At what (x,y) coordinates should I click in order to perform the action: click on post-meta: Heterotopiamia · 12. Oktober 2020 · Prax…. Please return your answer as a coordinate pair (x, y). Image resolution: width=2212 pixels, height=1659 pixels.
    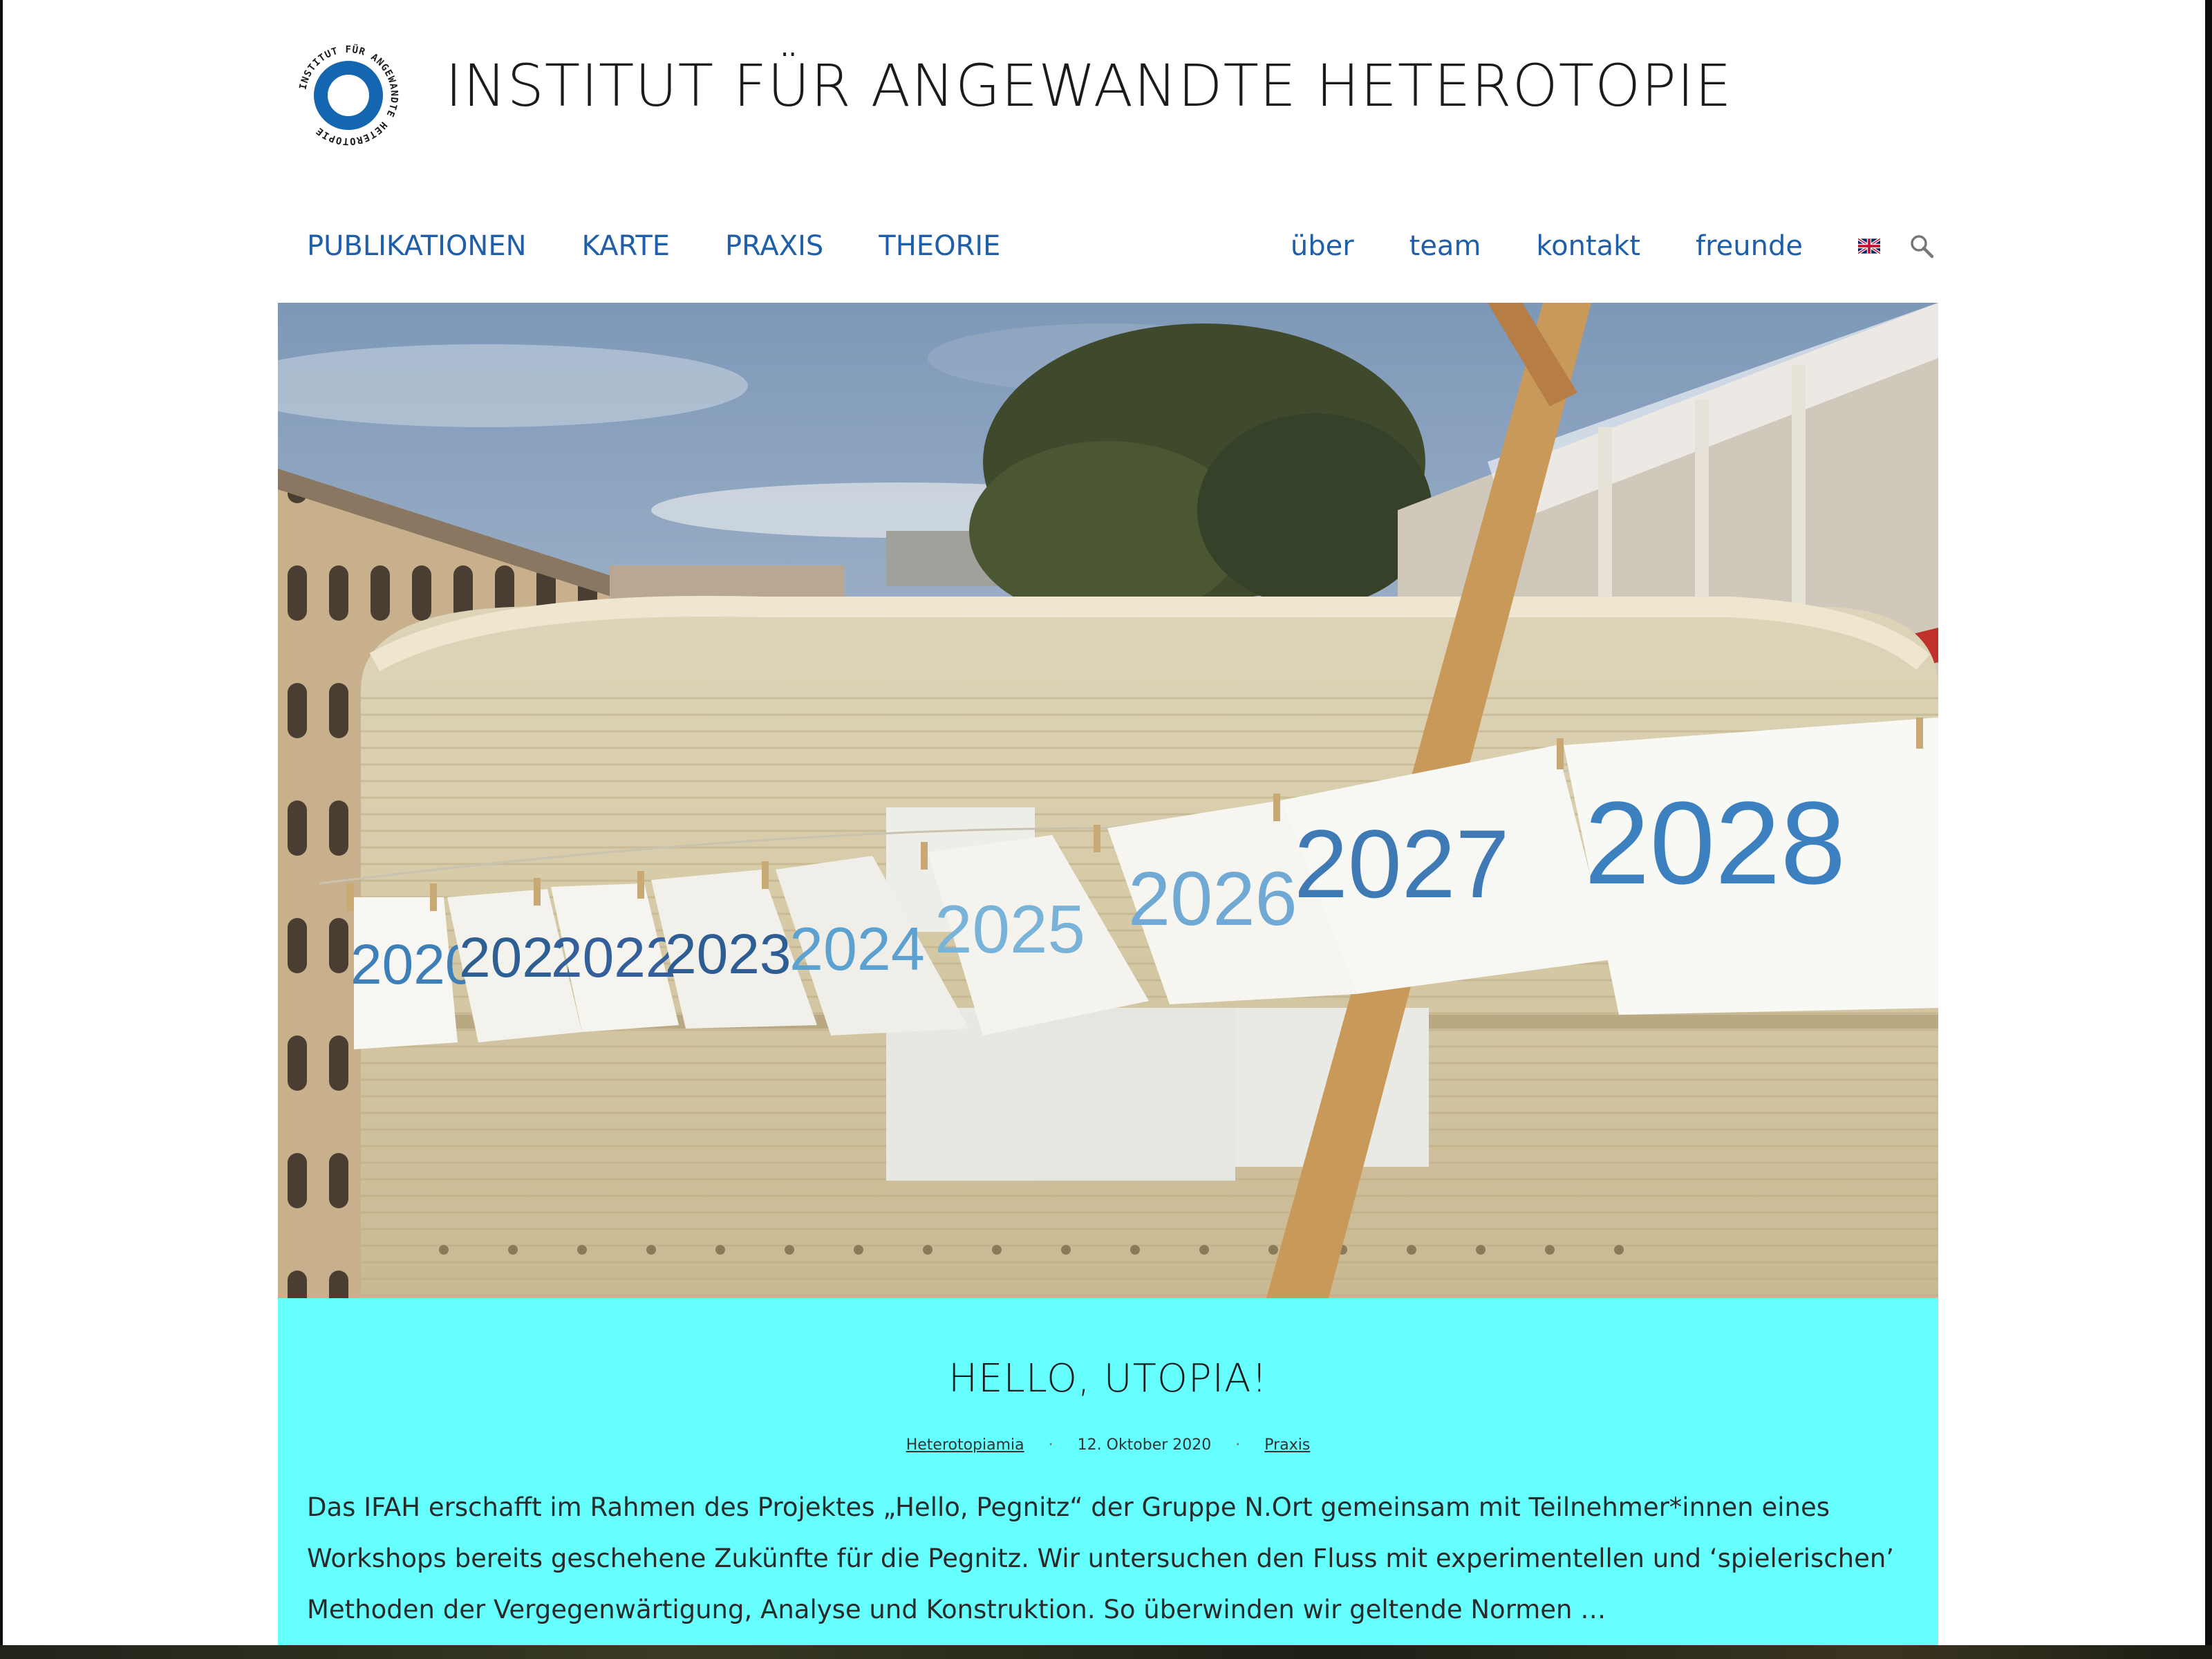
    Looking at the image, I should click on (1108, 1445).